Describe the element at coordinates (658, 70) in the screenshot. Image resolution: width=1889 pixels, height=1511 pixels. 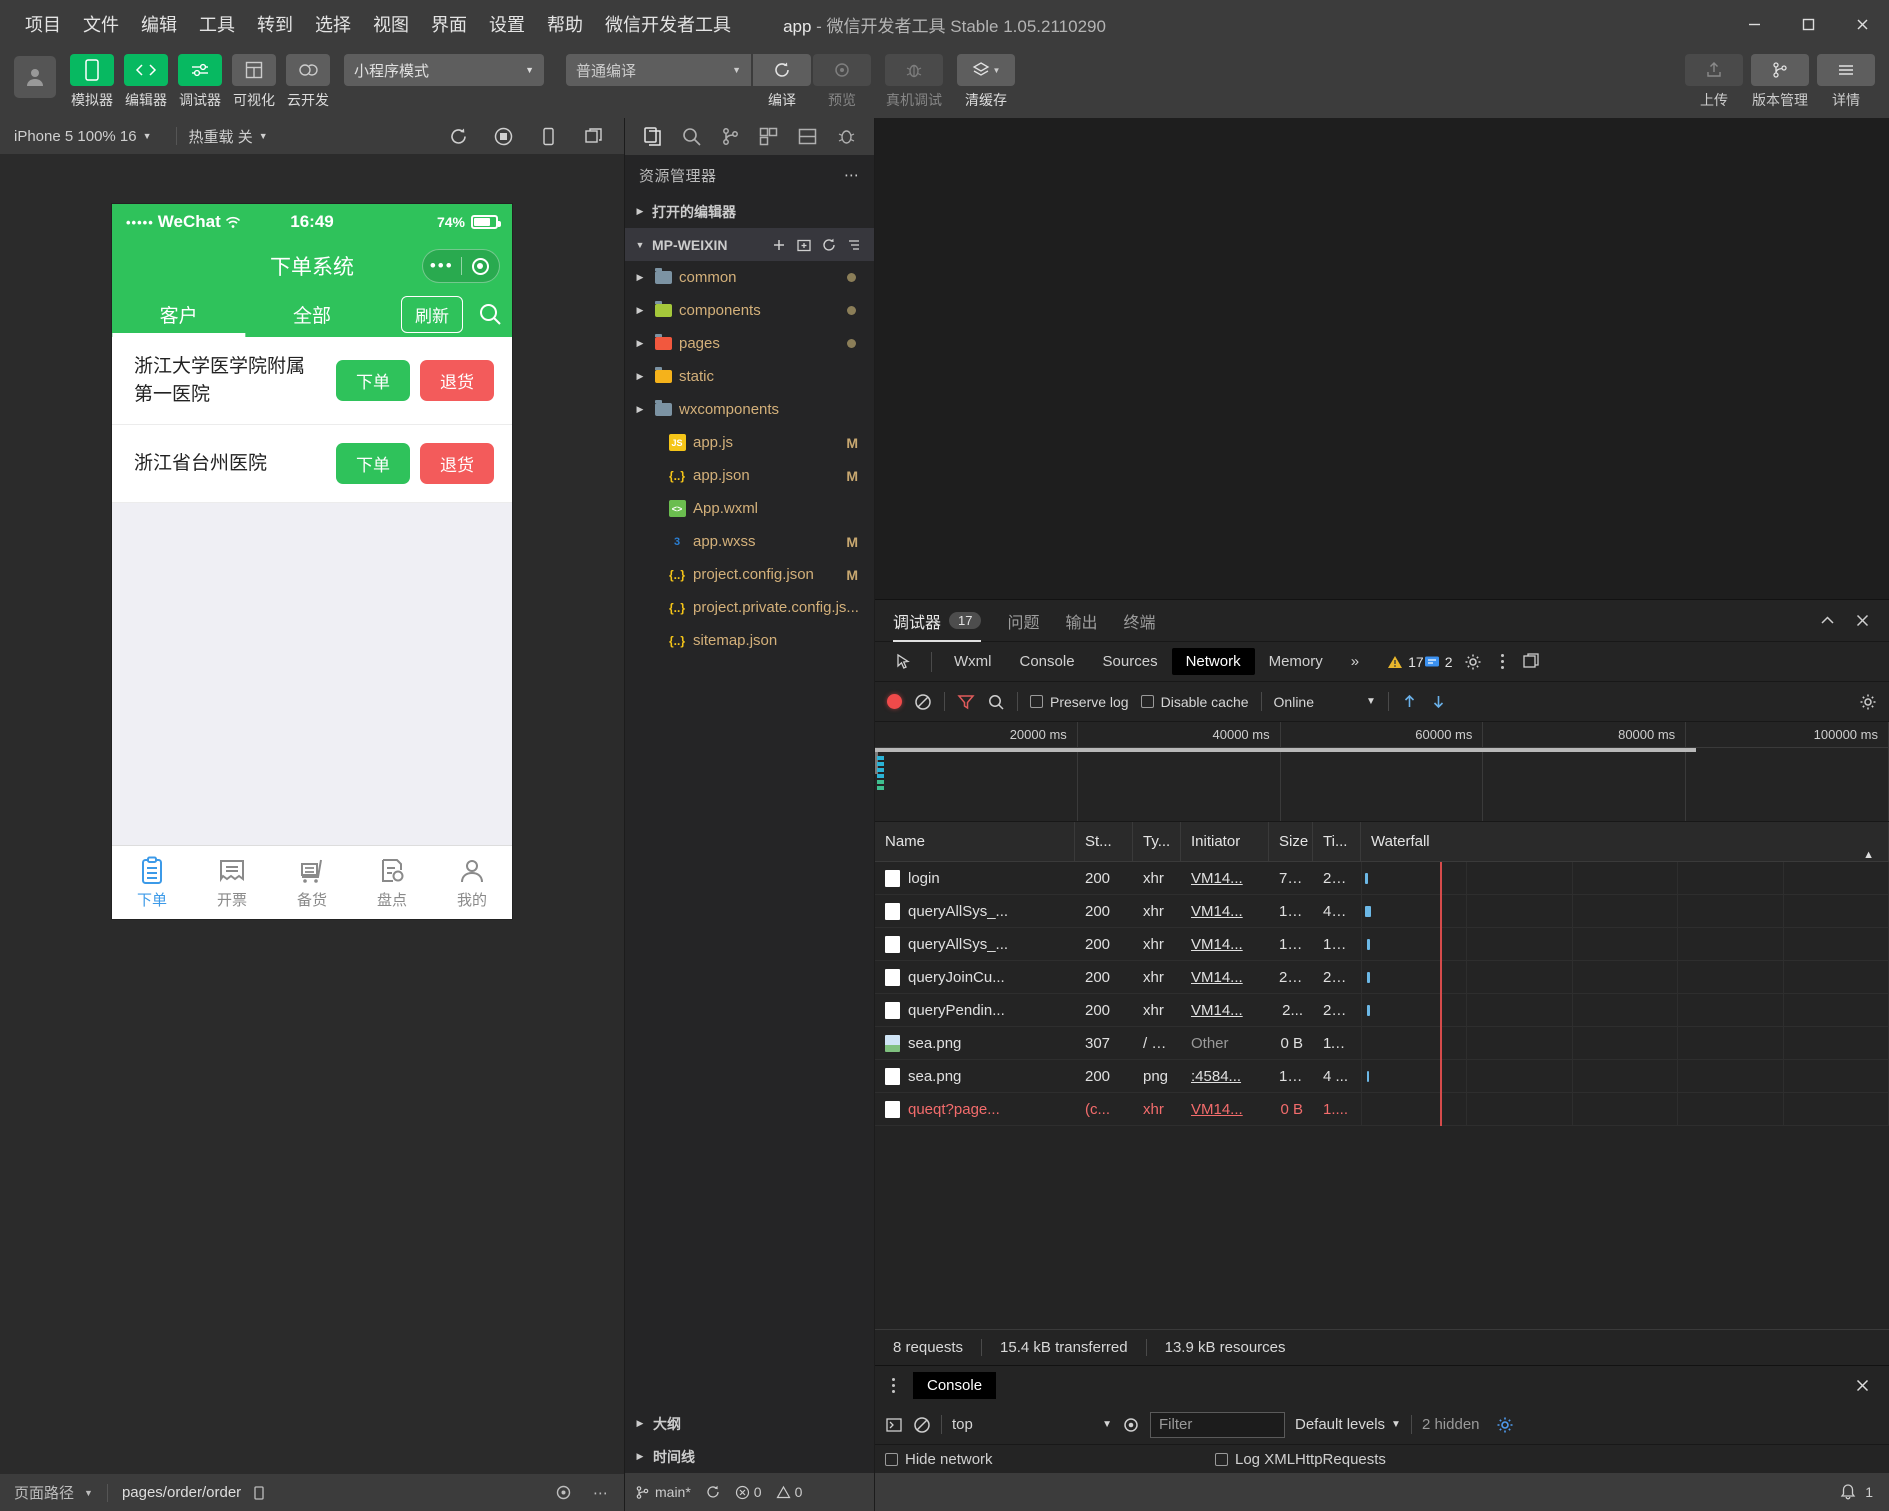
I see `compile-select: 普通编译 ▼` at that location.